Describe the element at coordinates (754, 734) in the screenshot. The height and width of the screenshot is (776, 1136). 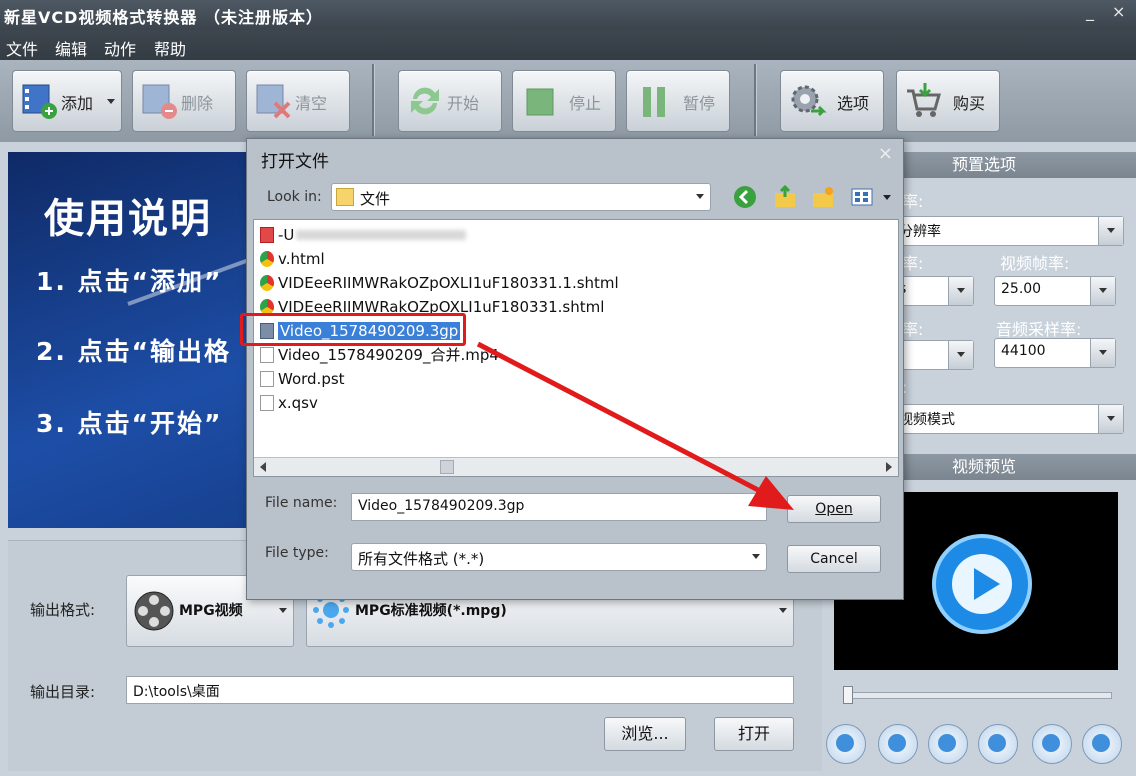
I see `open-folder-button: 打开` at that location.